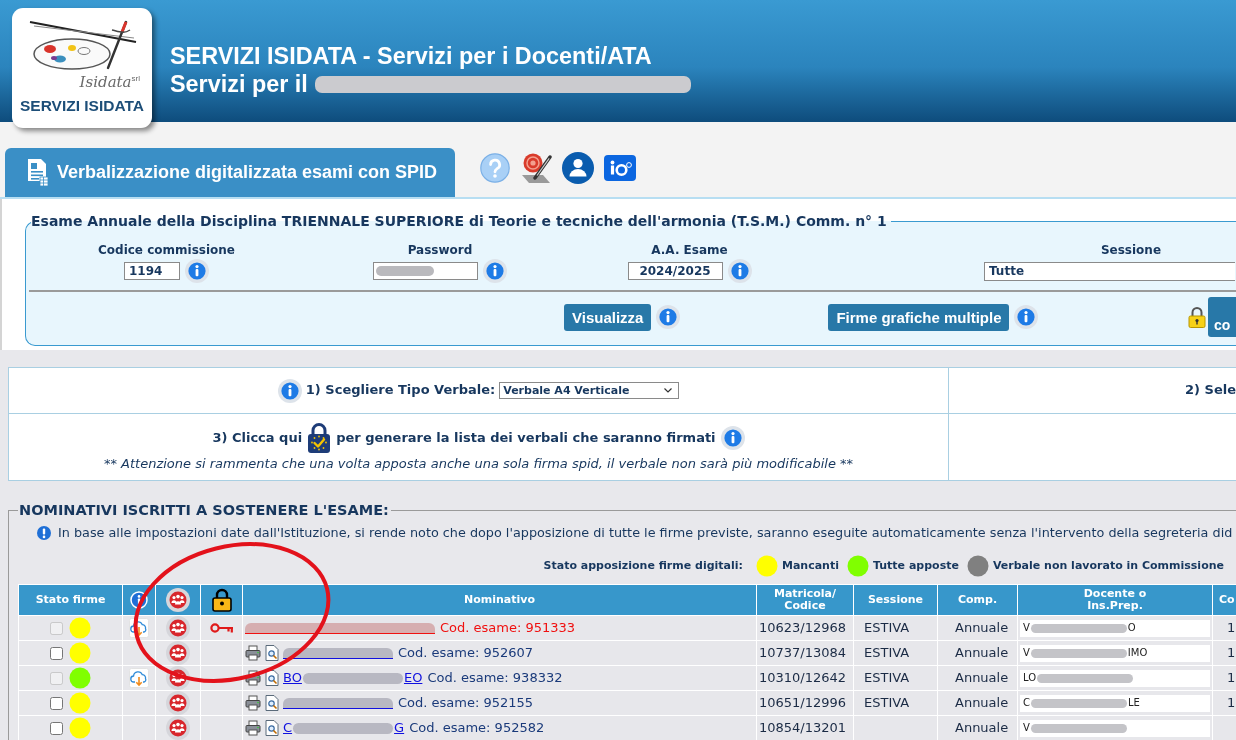  I want to click on legend-title: Stato apposizione firme digitali:, so click(643, 566).